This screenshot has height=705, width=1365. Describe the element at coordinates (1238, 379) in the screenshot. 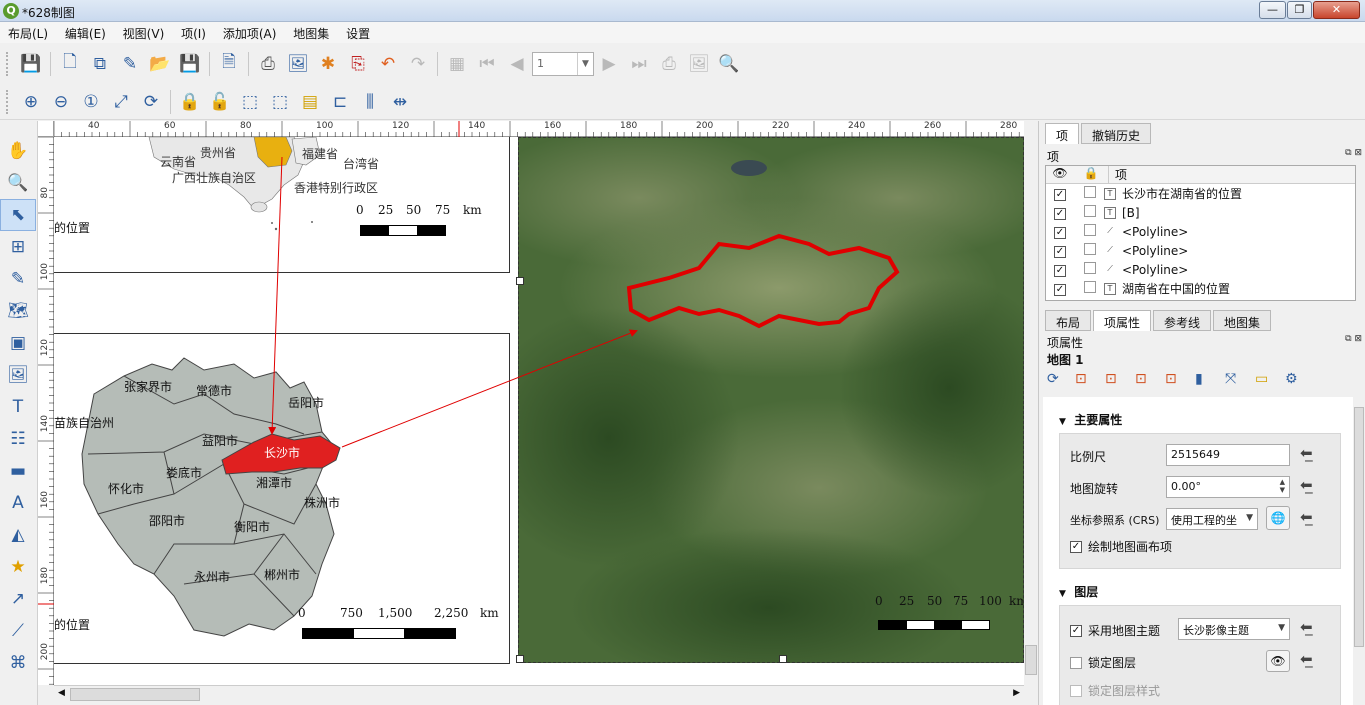

I see `zoom-extent-icon: ⤧` at that location.